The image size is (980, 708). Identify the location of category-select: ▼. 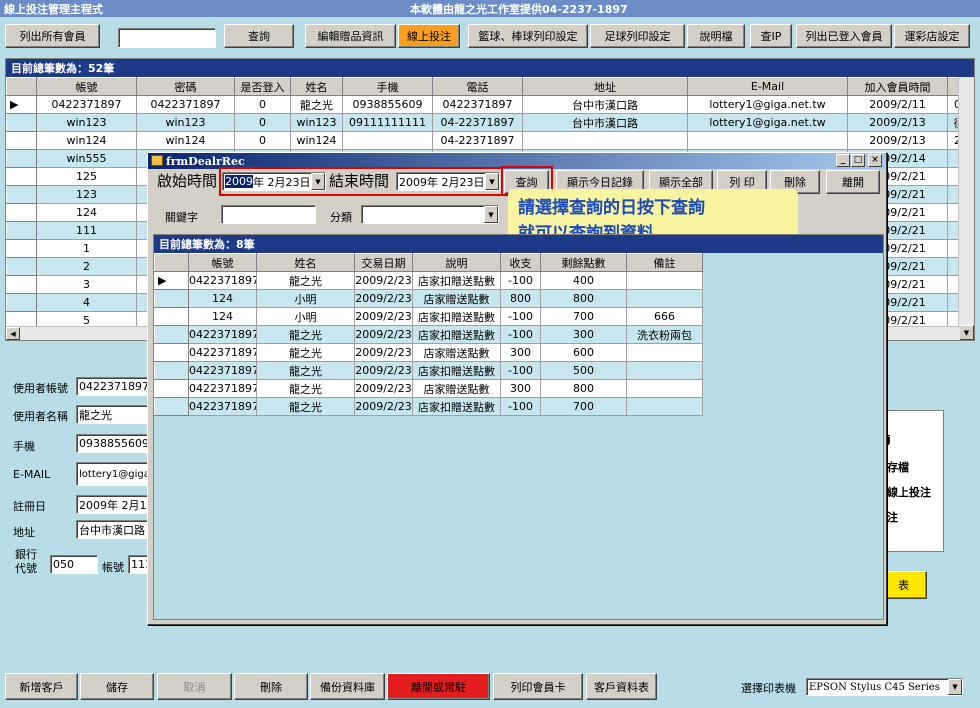
(430, 214).